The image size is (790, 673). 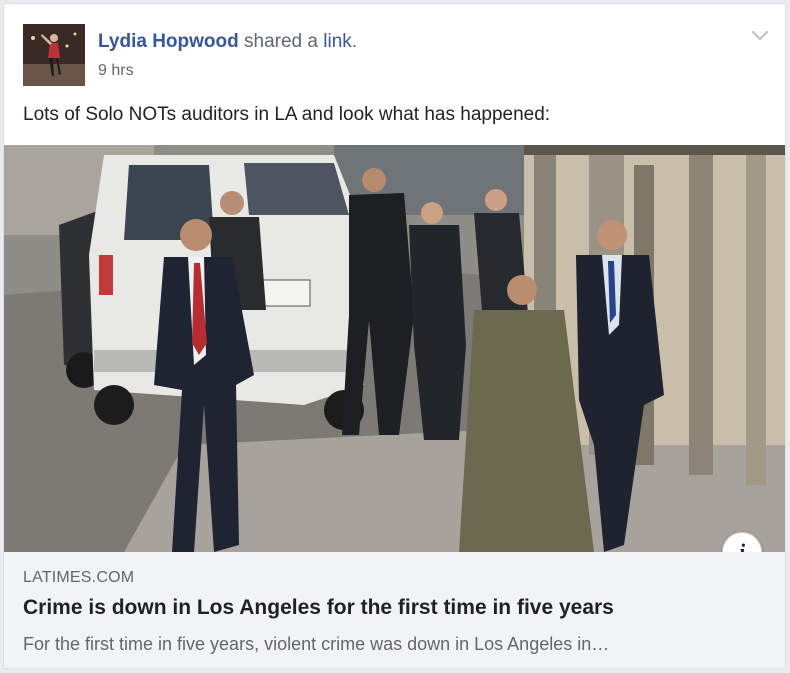 I want to click on post-action: shared a link., so click(x=300, y=41).